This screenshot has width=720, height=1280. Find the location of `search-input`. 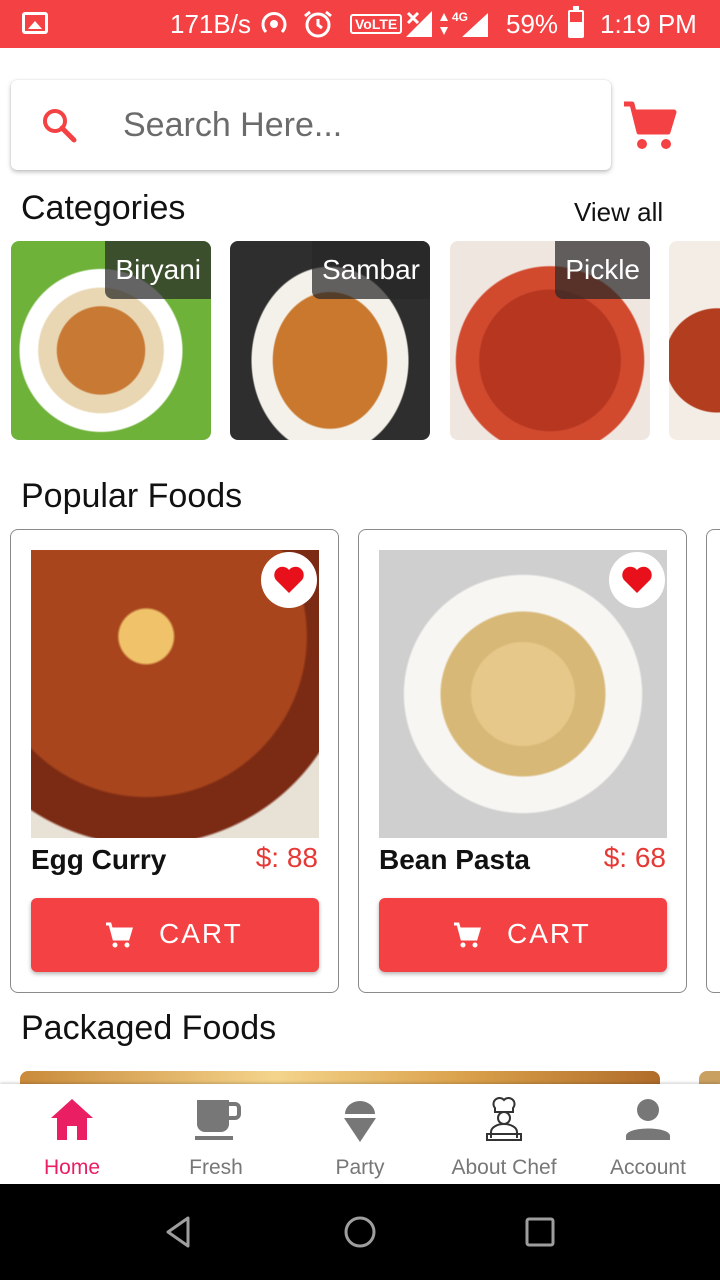

search-input is located at coordinates (358, 125).